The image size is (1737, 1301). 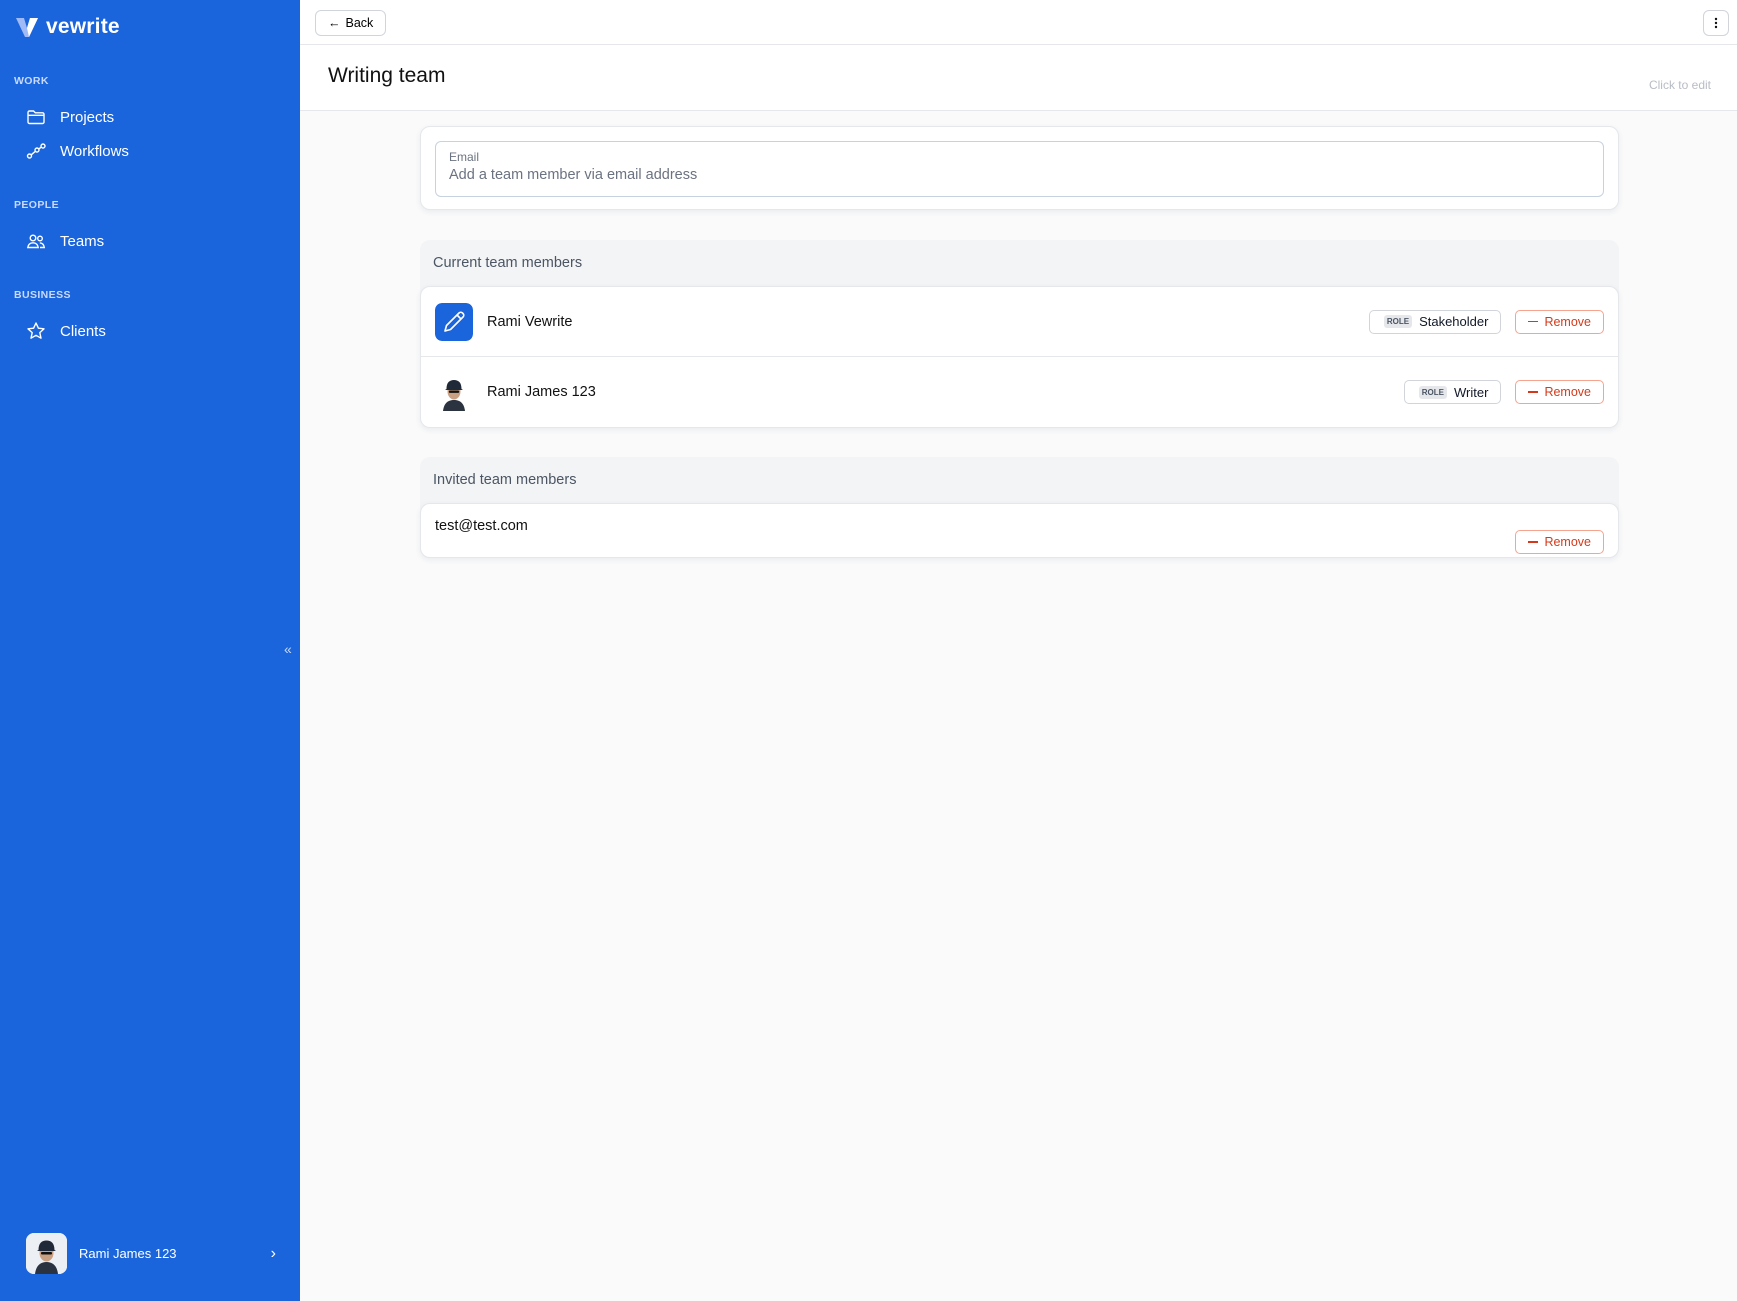 I want to click on folder-icon, so click(x=36, y=117).